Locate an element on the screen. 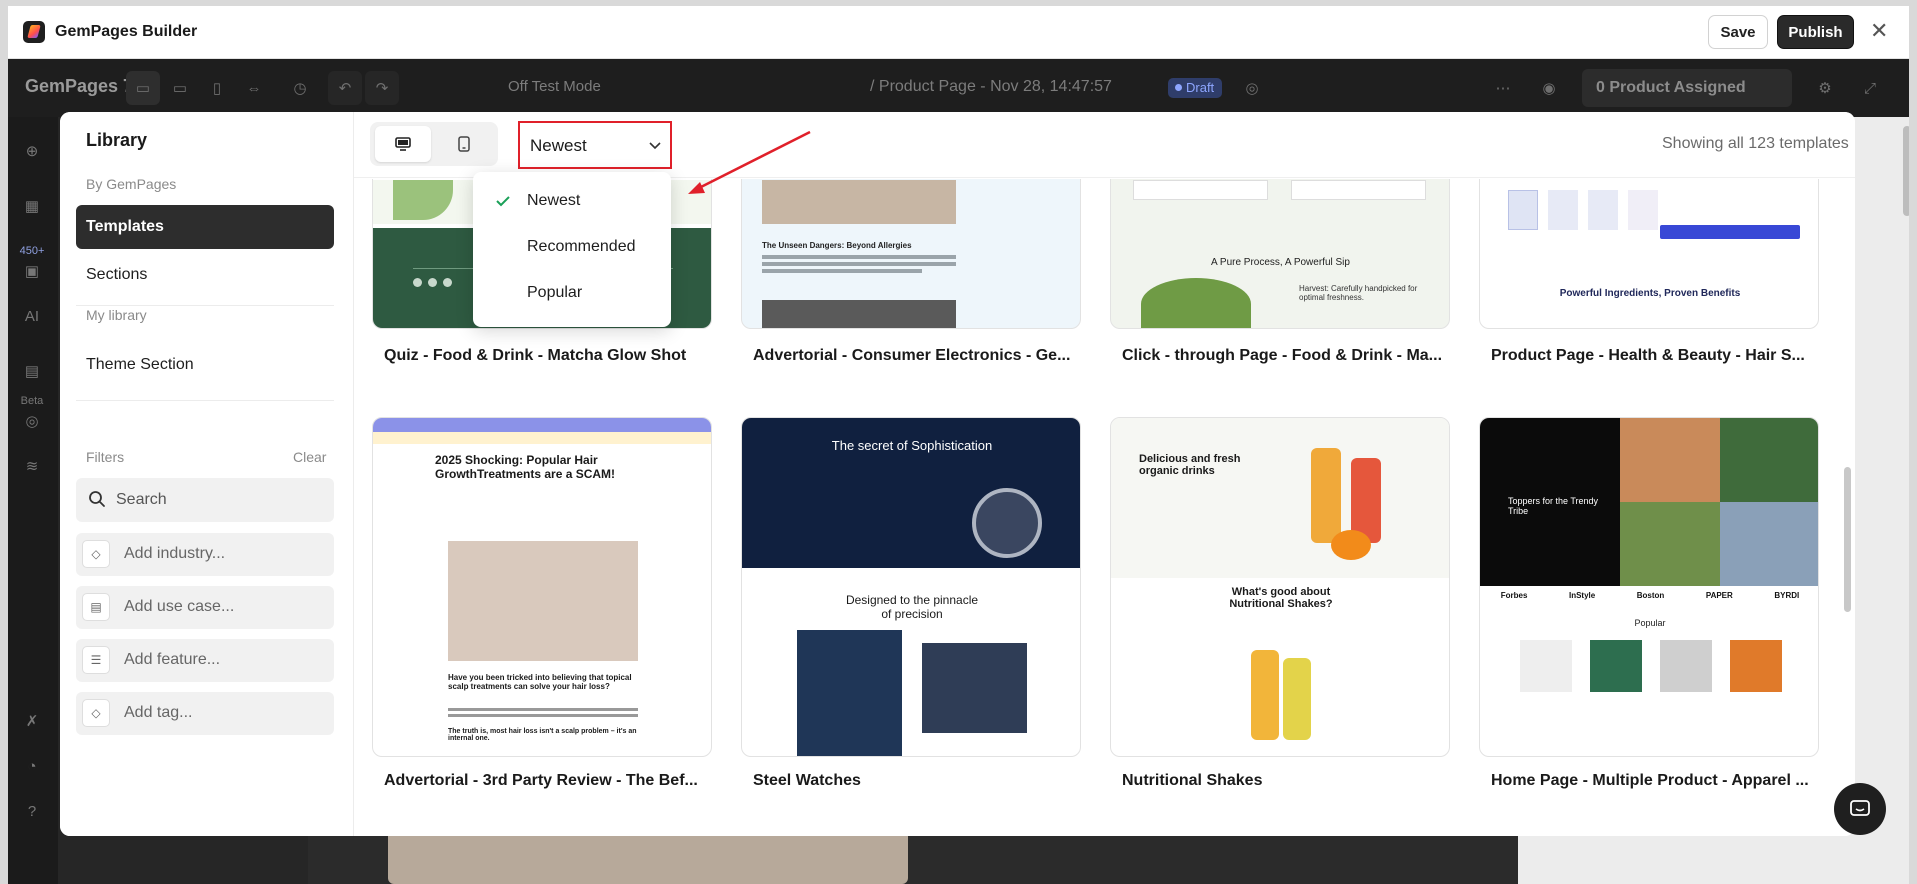  sort-option-newest: Newest is located at coordinates (572, 201).